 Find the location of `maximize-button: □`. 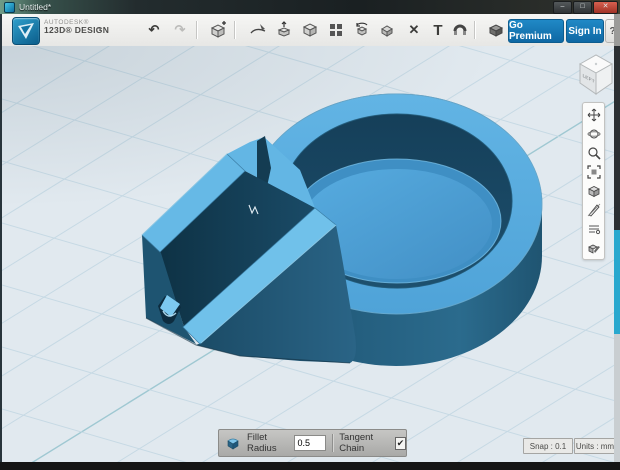

maximize-button: □ is located at coordinates (582, 7).